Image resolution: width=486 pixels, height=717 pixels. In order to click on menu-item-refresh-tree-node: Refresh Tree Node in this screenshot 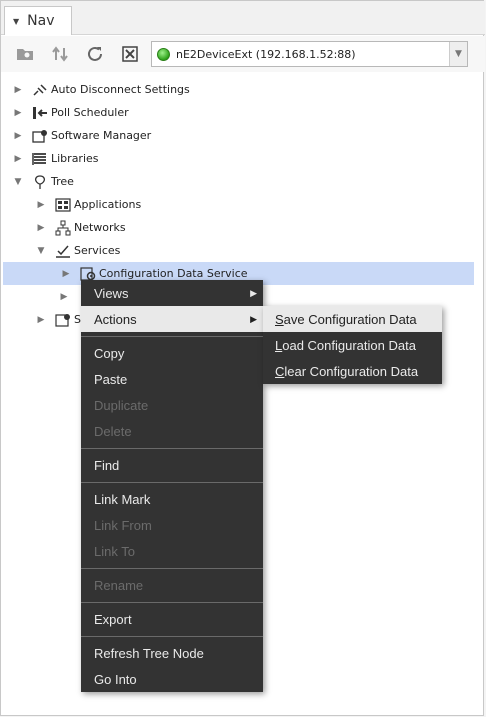, I will do `click(172, 653)`.